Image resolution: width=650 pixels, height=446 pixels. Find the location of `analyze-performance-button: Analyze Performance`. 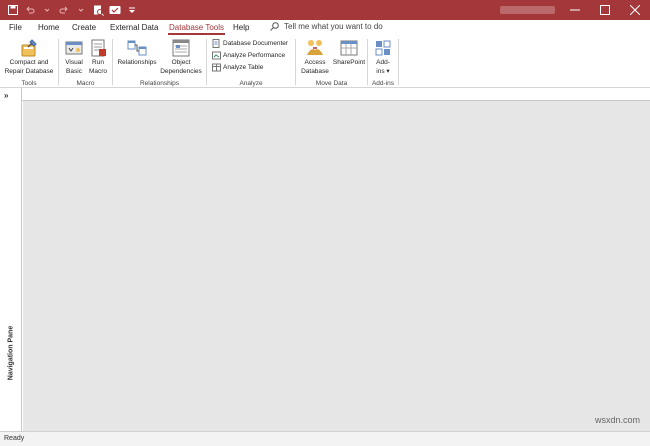

analyze-performance-button: Analyze Performance is located at coordinates (248, 55).